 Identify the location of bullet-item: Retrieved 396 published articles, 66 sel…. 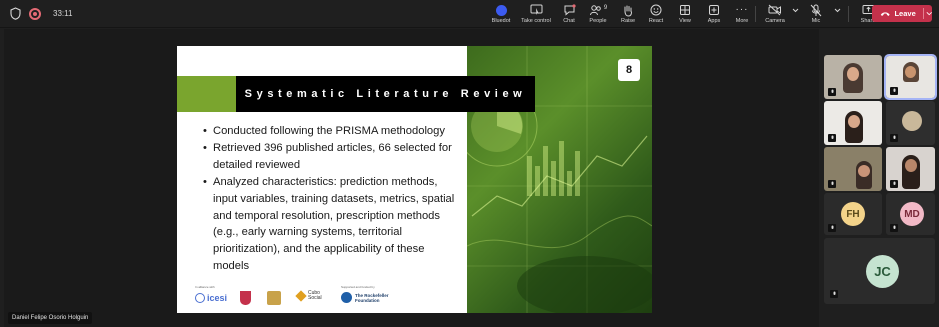
(333, 157).